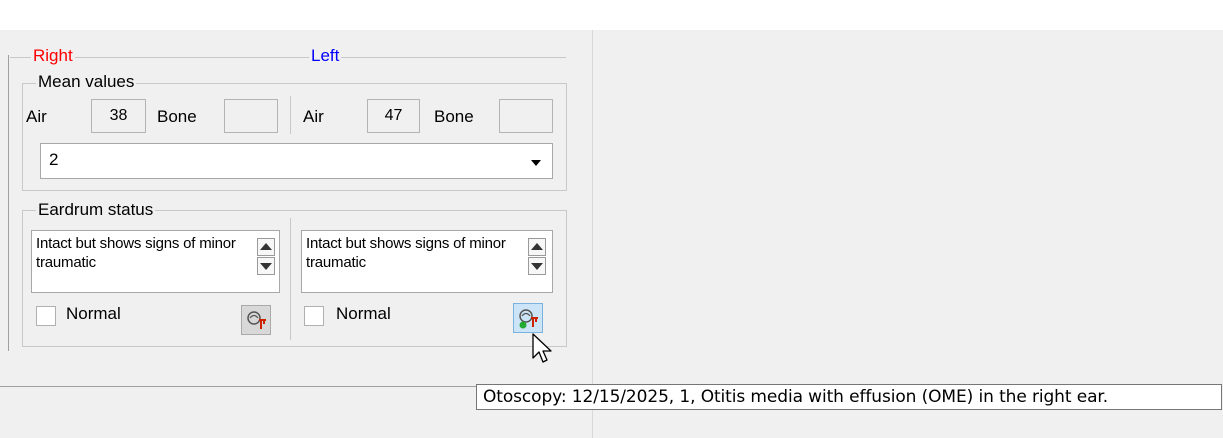 The image size is (1223, 438). What do you see at coordinates (592, 234) in the screenshot?
I see `panel-divider` at bounding box center [592, 234].